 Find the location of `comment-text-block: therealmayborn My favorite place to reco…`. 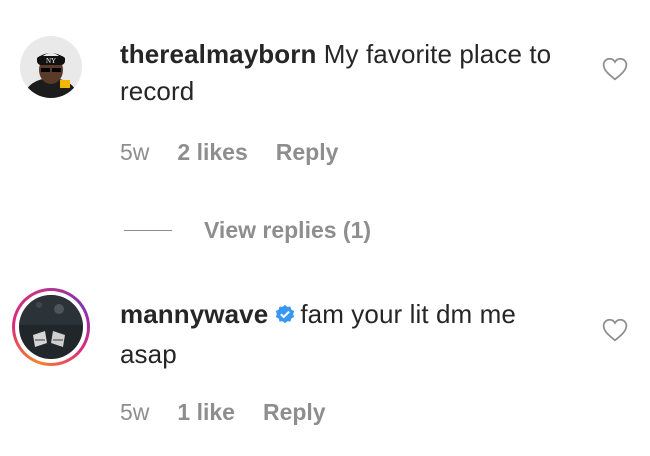

comment-text-block: therealmayborn My favorite place to reco… is located at coordinates (350, 73).